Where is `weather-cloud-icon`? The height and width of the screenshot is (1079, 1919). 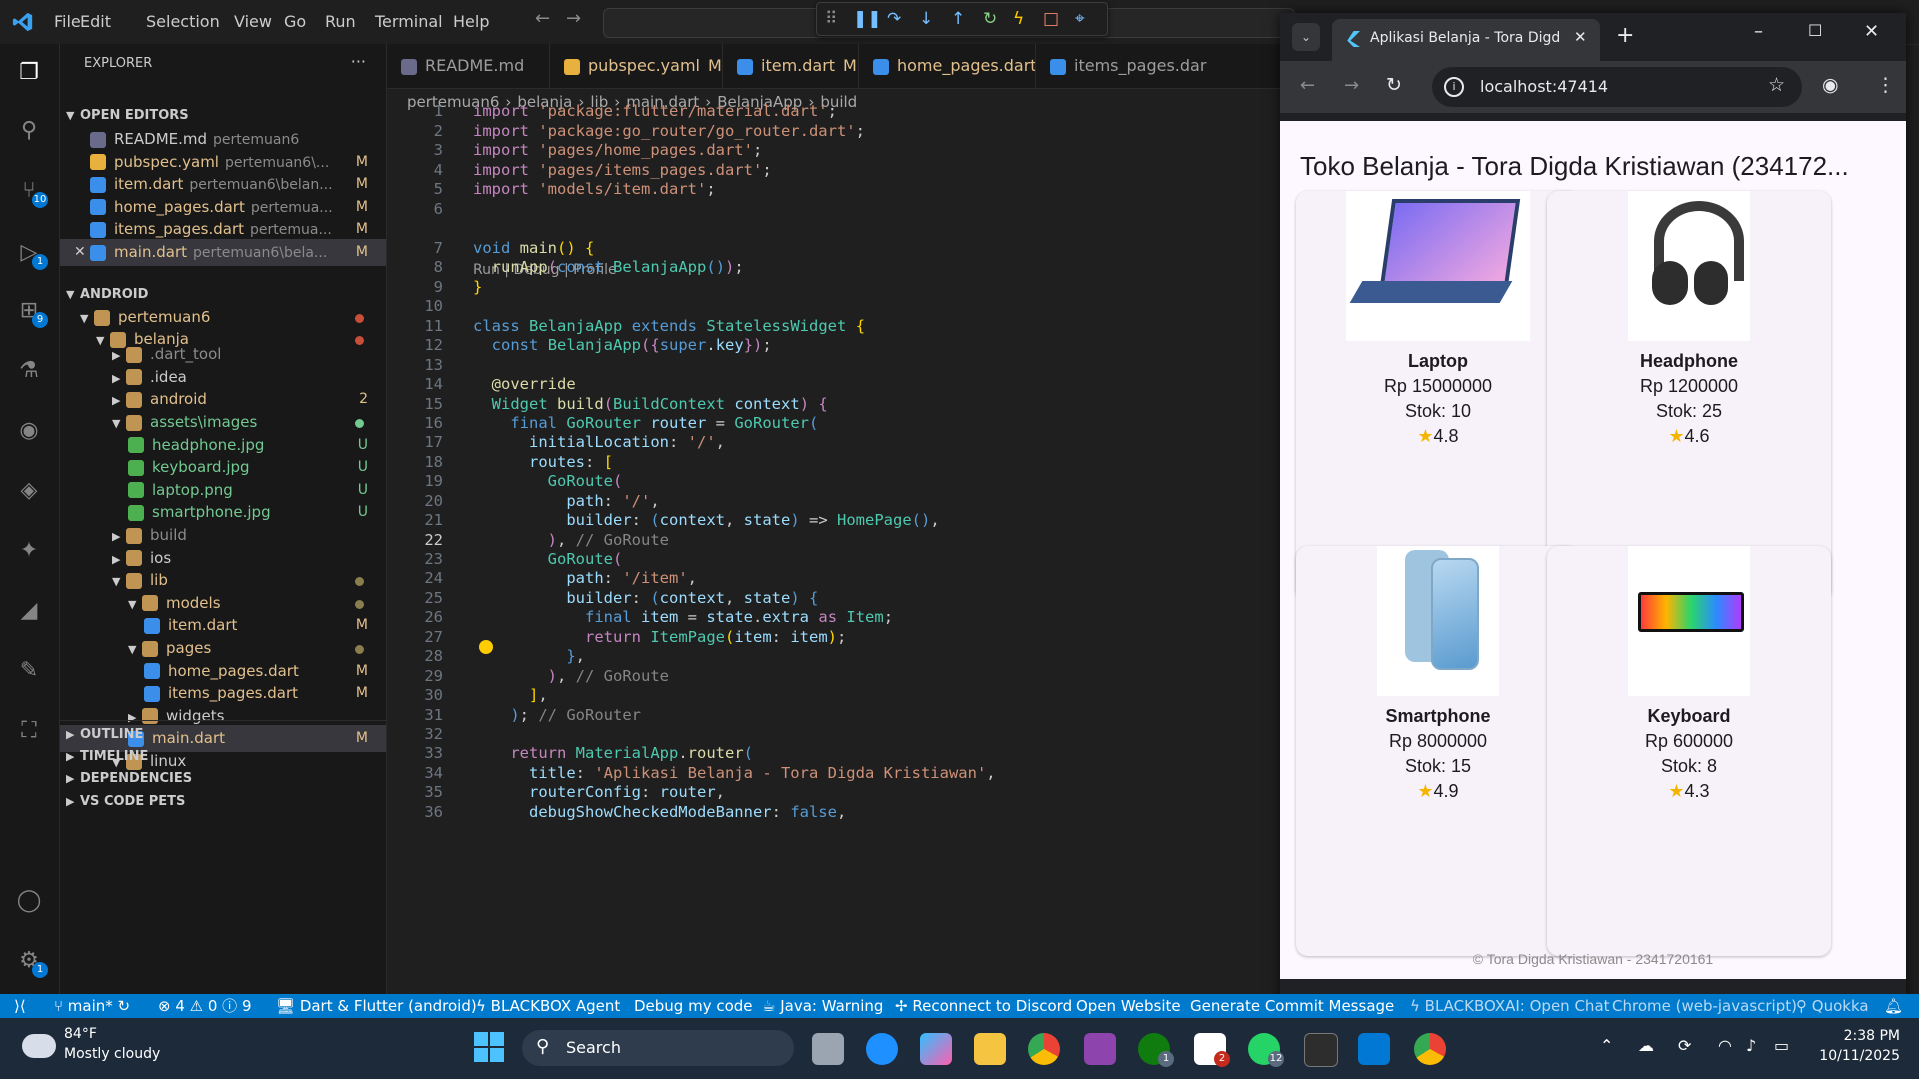
weather-cloud-icon is located at coordinates (39, 1046).